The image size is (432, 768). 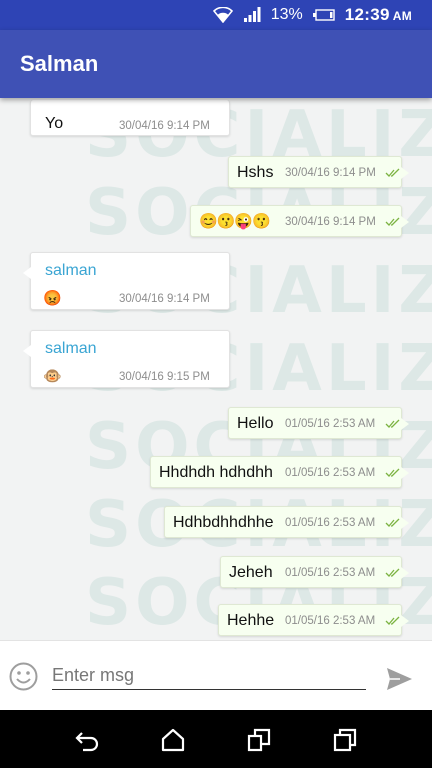 I want to click on clock-time: 12:39, so click(x=367, y=14).